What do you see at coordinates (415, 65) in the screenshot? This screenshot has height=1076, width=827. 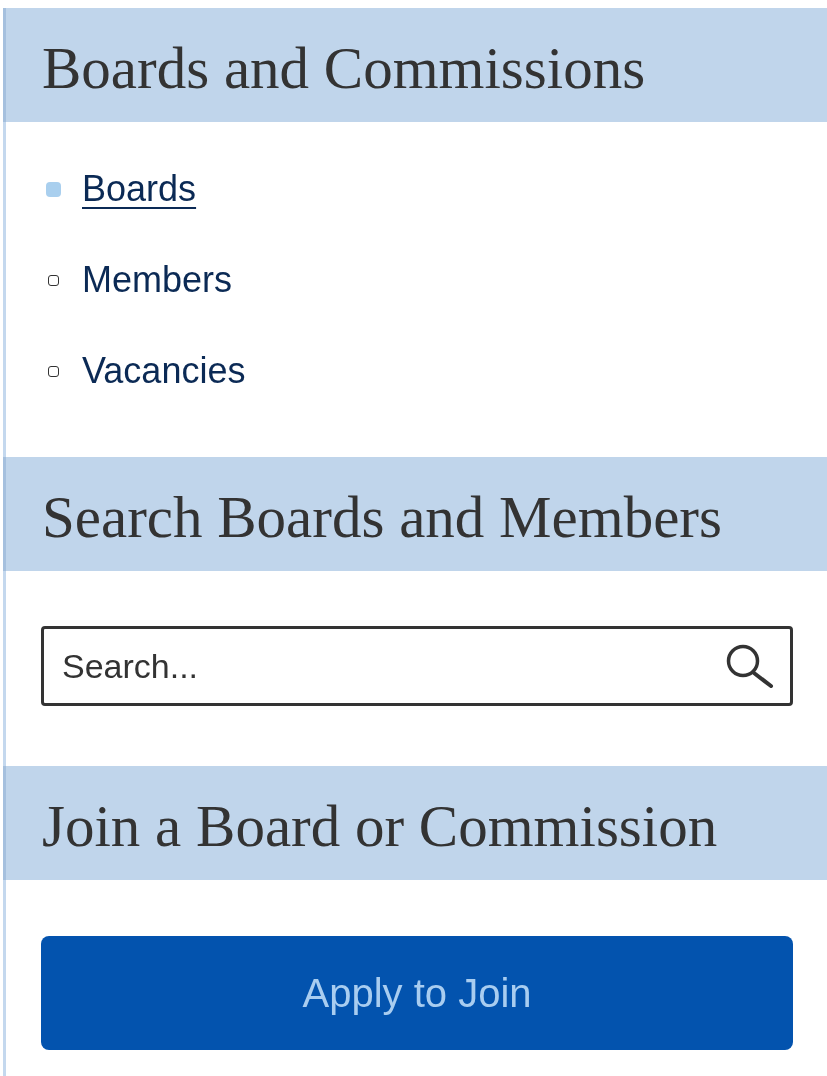 I see `section-header: Boards and Commissions` at bounding box center [415, 65].